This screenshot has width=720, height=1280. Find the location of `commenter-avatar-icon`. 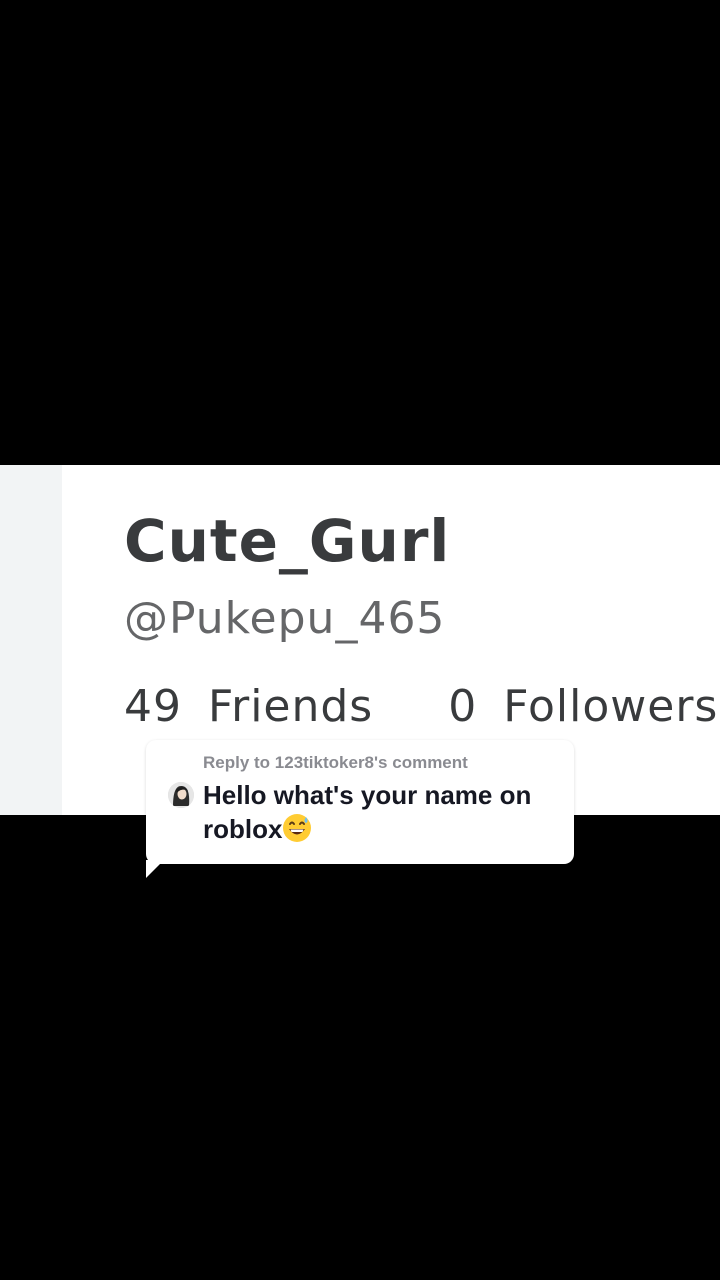

commenter-avatar-icon is located at coordinates (181, 795).